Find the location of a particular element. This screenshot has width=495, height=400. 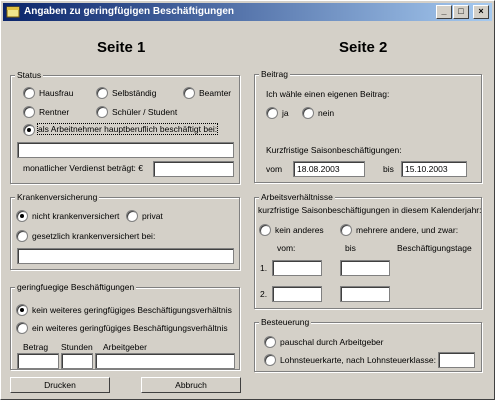

arbeits-legend: Arbeitsverhältnisse is located at coordinates (297, 197).